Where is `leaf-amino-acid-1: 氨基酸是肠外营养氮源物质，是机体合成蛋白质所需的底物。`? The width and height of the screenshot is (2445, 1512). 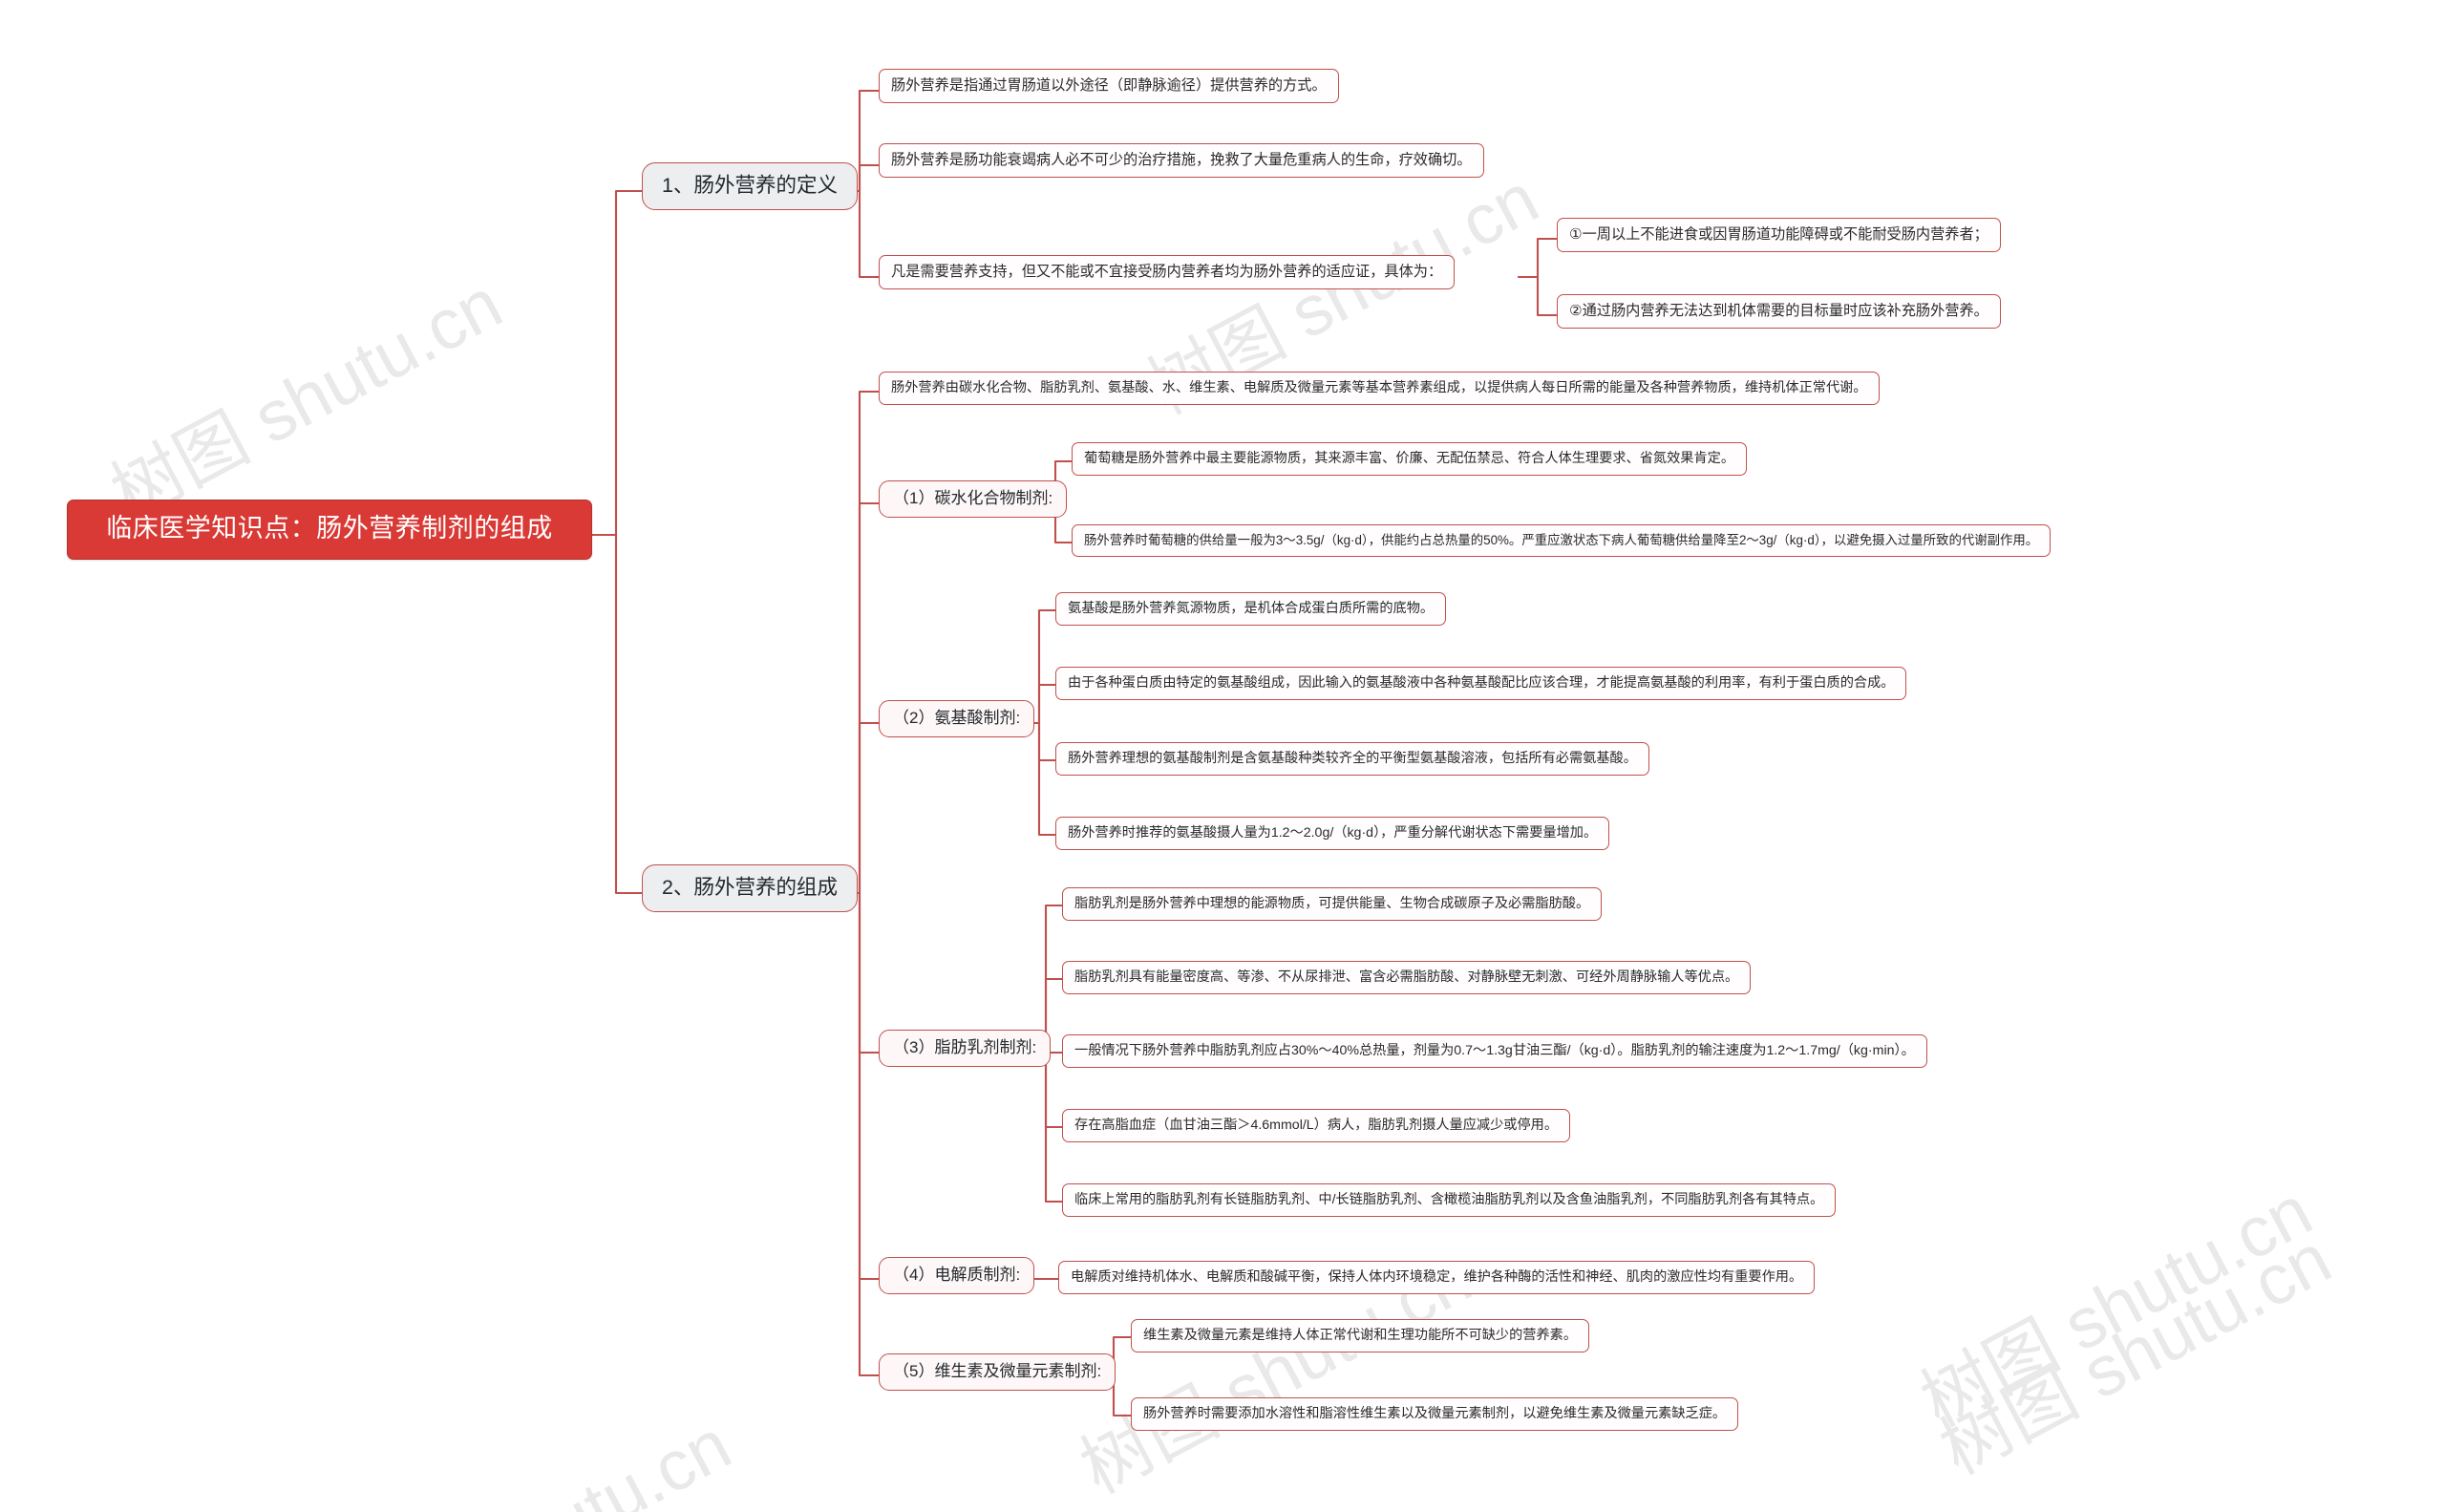
leaf-amino-acid-1: 氨基酸是肠外营养氮源物质，是机体合成蛋白质所需的底物。 is located at coordinates (1251, 609).